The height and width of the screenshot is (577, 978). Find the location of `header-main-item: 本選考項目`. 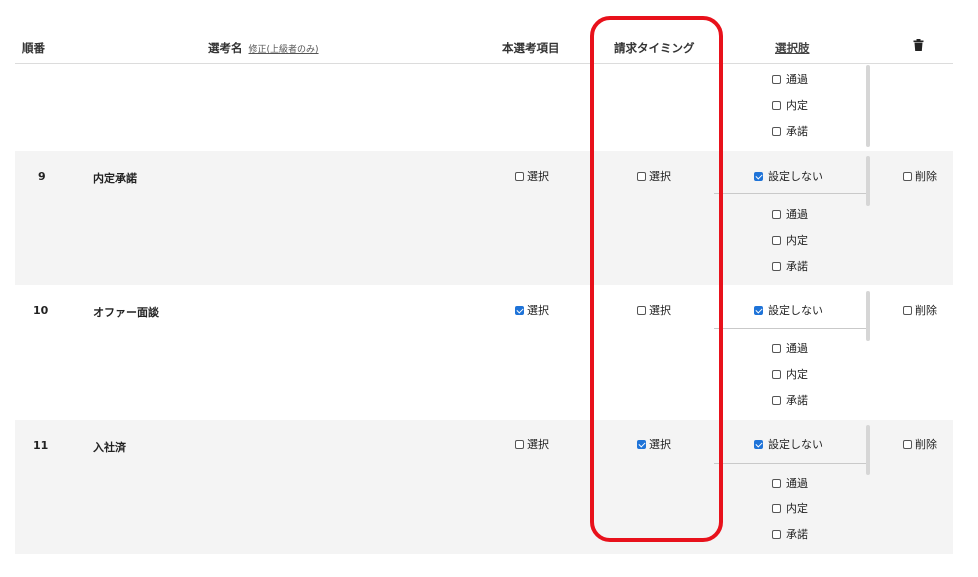

header-main-item: 本選考項目 is located at coordinates (531, 48).